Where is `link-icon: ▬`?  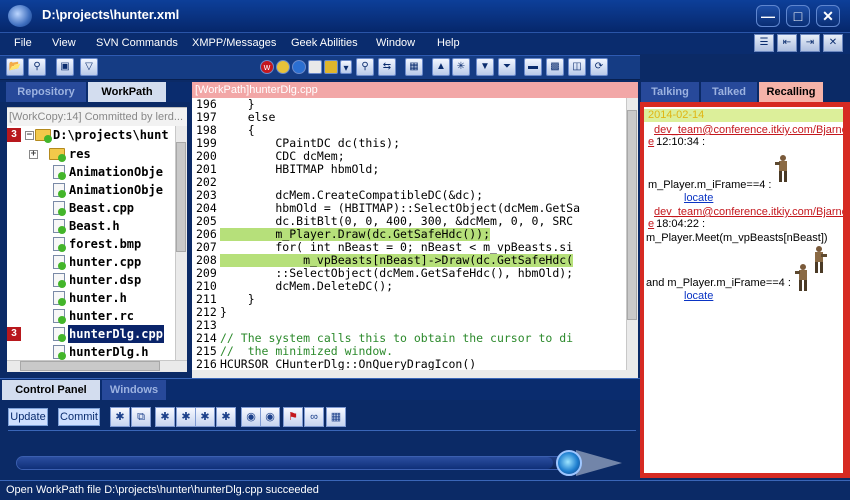 link-icon: ▬ is located at coordinates (533, 67).